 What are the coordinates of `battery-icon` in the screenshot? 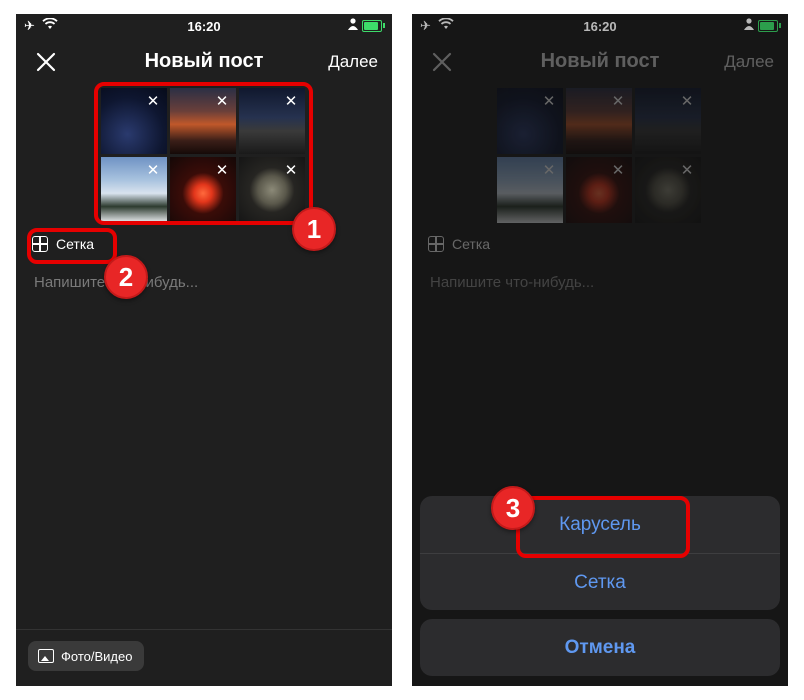 It's located at (373, 26).